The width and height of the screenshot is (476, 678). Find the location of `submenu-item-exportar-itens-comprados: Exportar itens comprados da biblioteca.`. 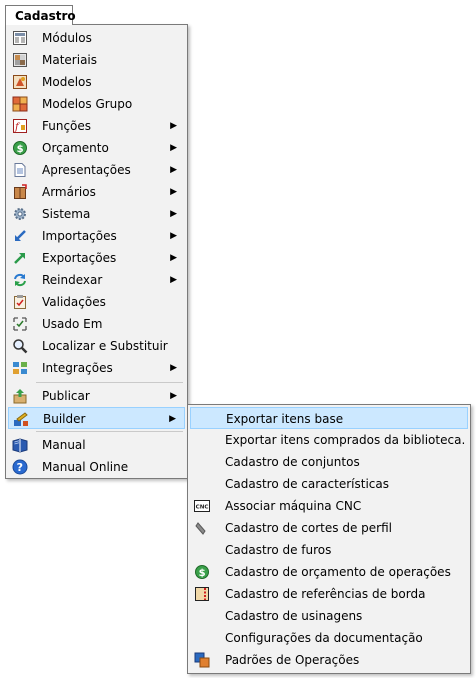

submenu-item-exportar-itens-comprados: Exportar itens comprados da biblioteca. is located at coordinates (329, 440).